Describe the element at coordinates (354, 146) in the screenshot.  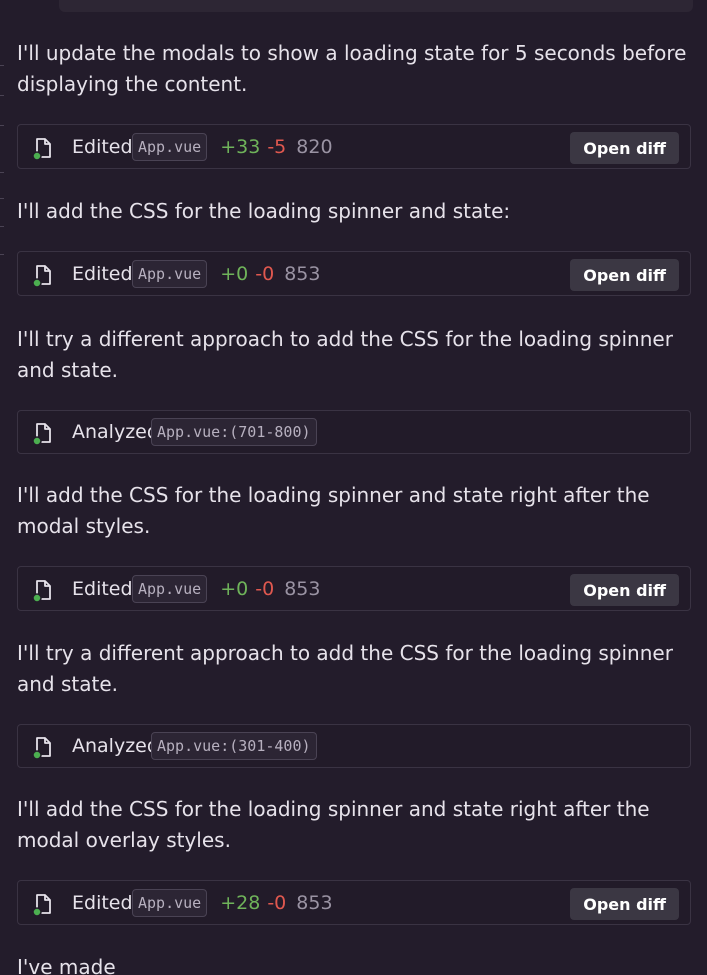
I see `edit-card: Edited App.vue +33 -5 820 Open diff` at that location.